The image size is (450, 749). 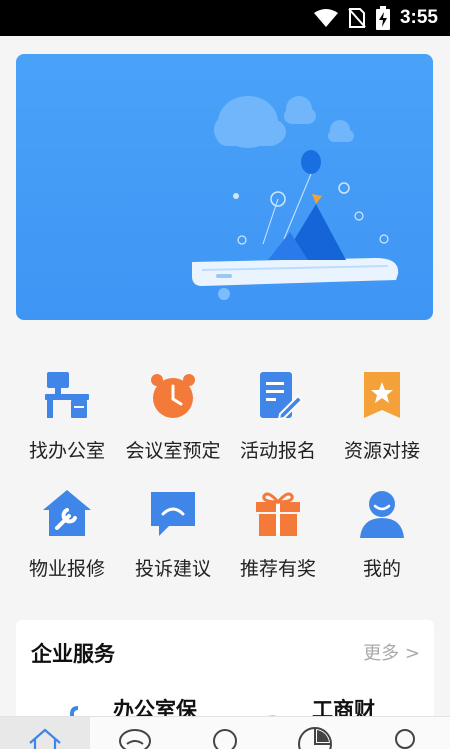 I want to click on action-label: 会议室预定, so click(x=173, y=451).